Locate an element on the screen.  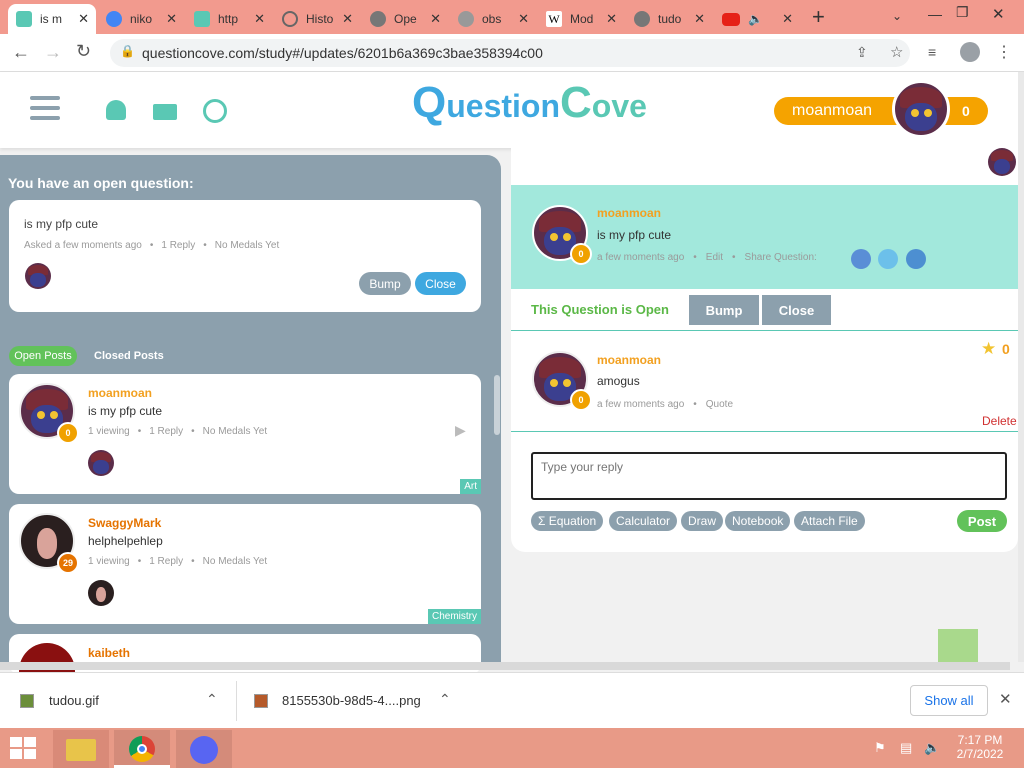
tab-ope: Ope ✕ is located at coordinates (405, 19).